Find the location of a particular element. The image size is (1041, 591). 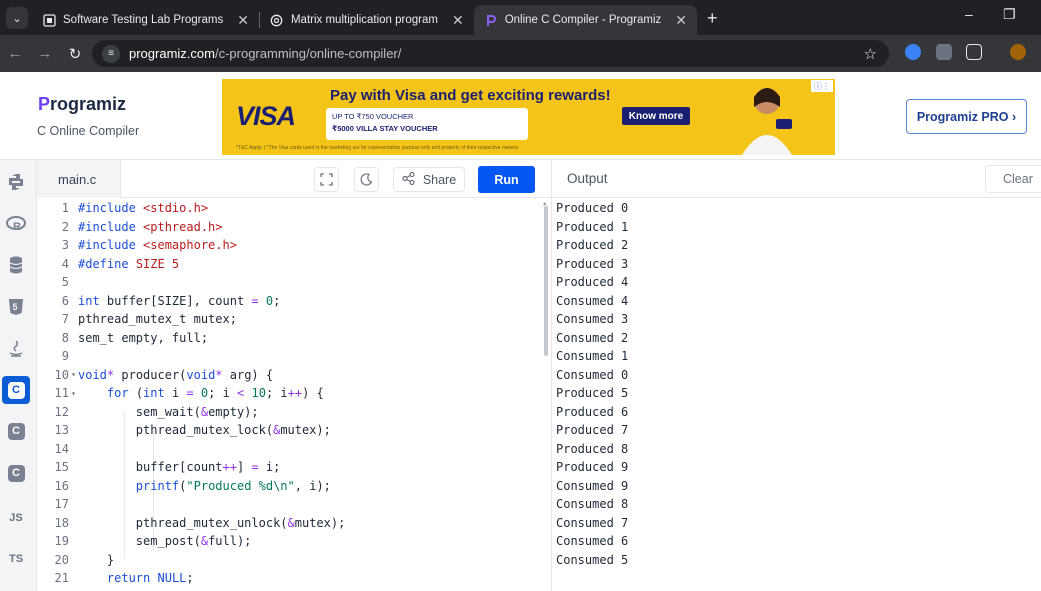

language-sidebar: R 5 C C C JS TS is located at coordinates (18, 375).